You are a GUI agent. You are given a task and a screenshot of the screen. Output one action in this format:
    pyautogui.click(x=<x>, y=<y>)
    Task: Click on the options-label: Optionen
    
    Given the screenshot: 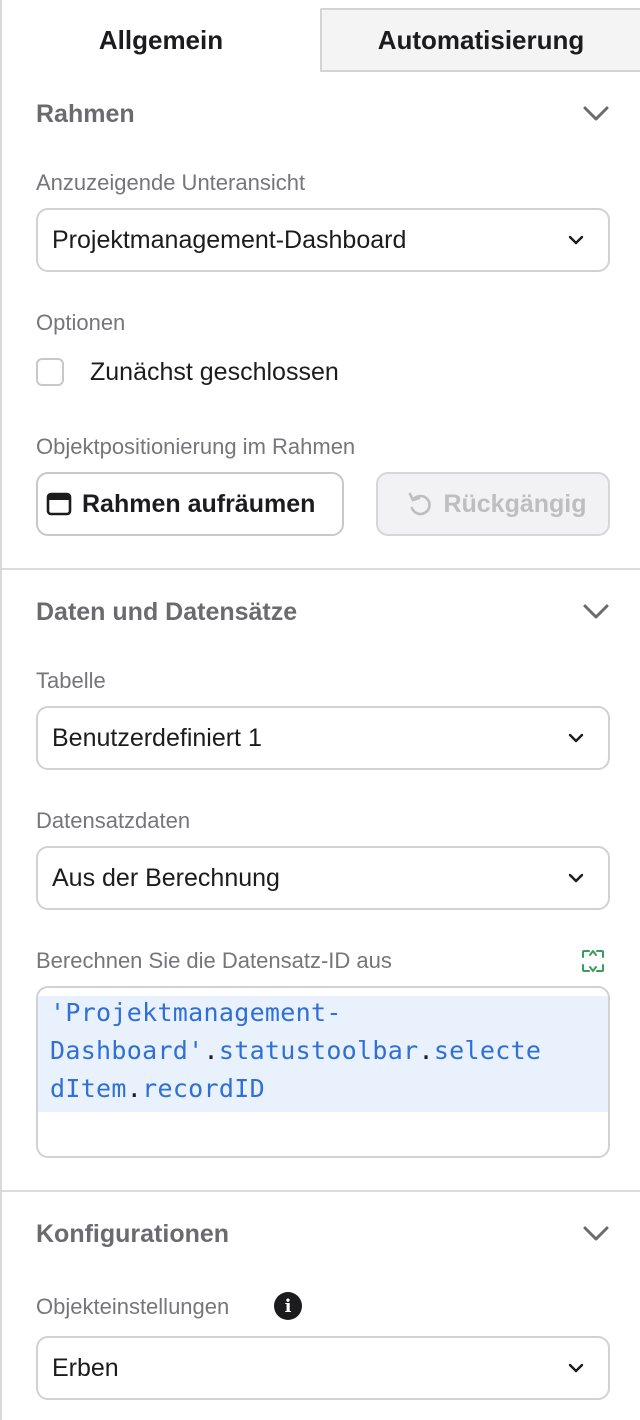 What is the action you would take?
    pyautogui.click(x=81, y=322)
    